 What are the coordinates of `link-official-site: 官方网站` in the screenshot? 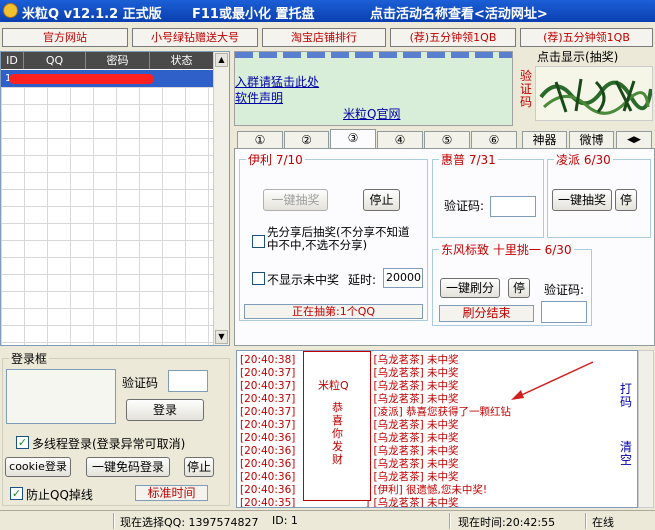 It's located at (65, 37).